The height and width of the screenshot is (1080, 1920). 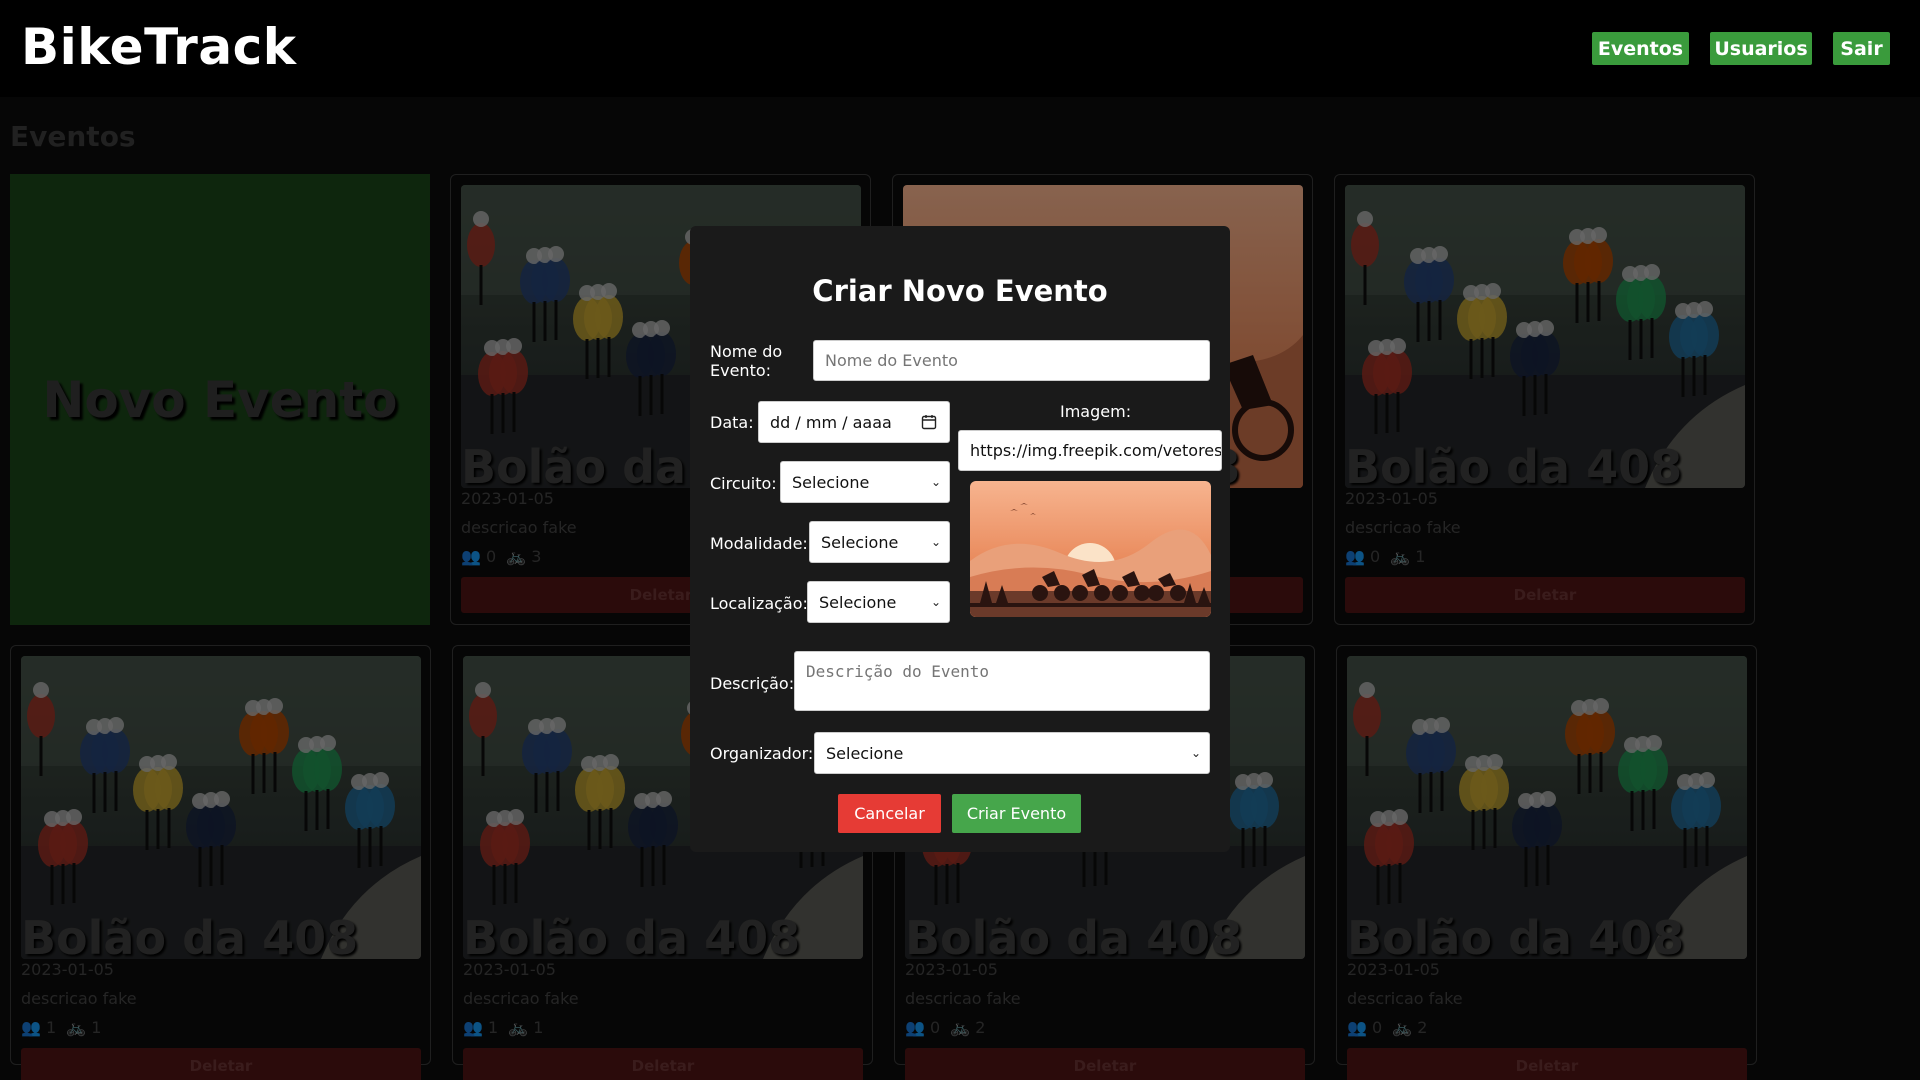 What do you see at coordinates (831, 422) in the screenshot?
I see `date-placeholder: dd / mm / aaaa` at bounding box center [831, 422].